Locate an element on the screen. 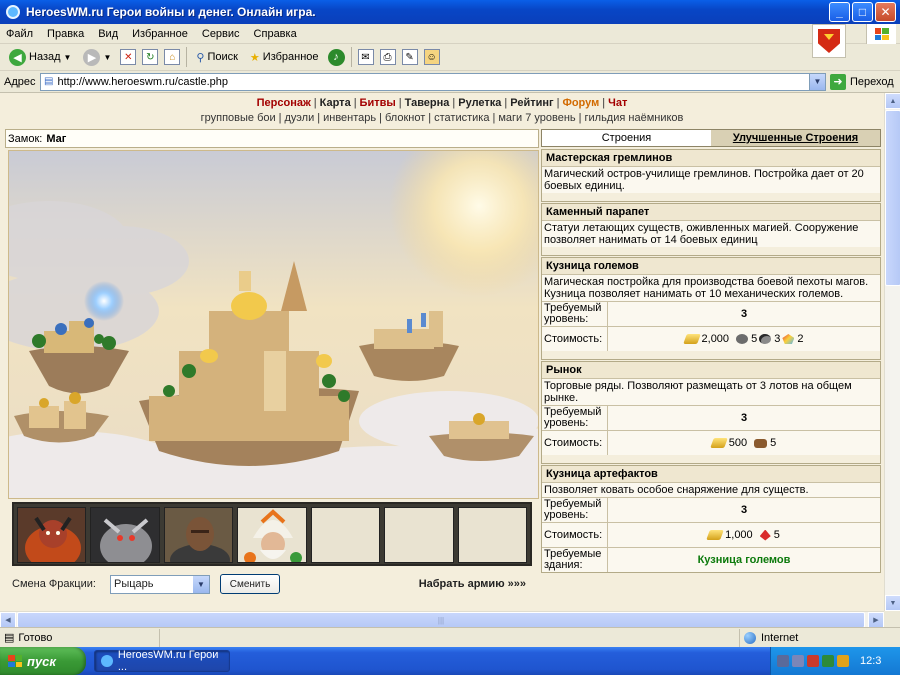 The width and height of the screenshot is (900, 675). security-zone: Internet is located at coordinates (820, 638).